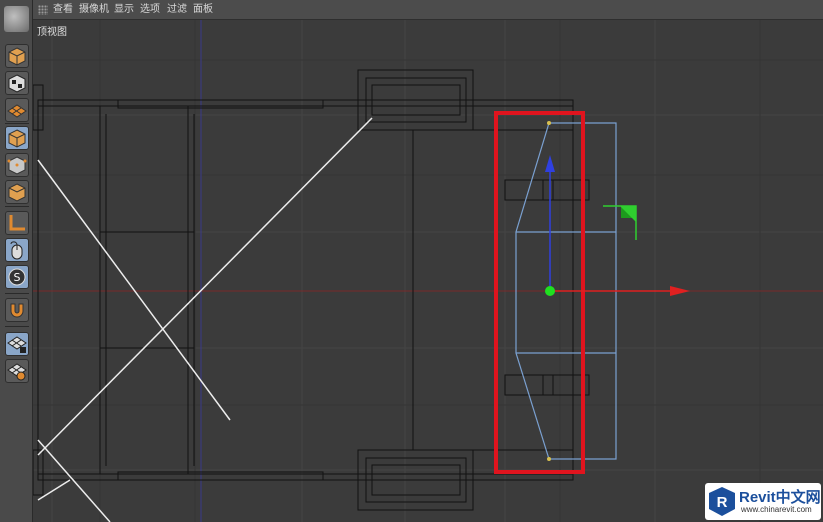 The height and width of the screenshot is (522, 823). What do you see at coordinates (549, 123) in the screenshot?
I see `selection-point-top` at bounding box center [549, 123].